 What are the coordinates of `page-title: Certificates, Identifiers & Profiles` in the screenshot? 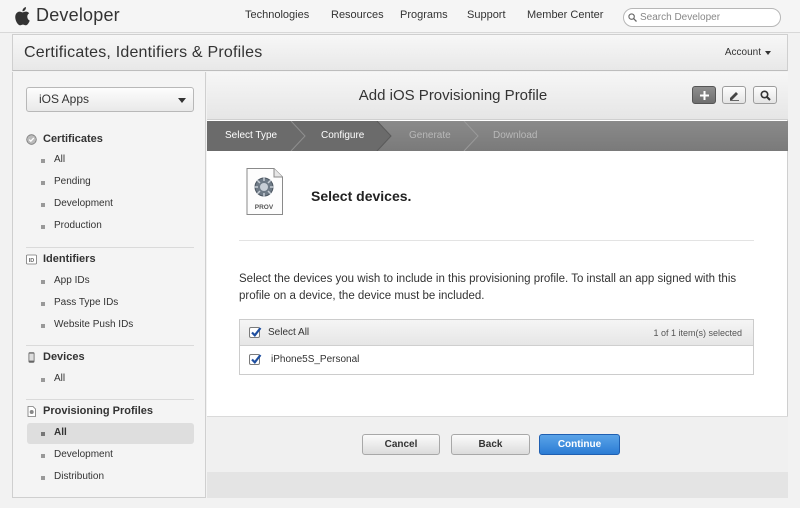 It's located at (143, 52).